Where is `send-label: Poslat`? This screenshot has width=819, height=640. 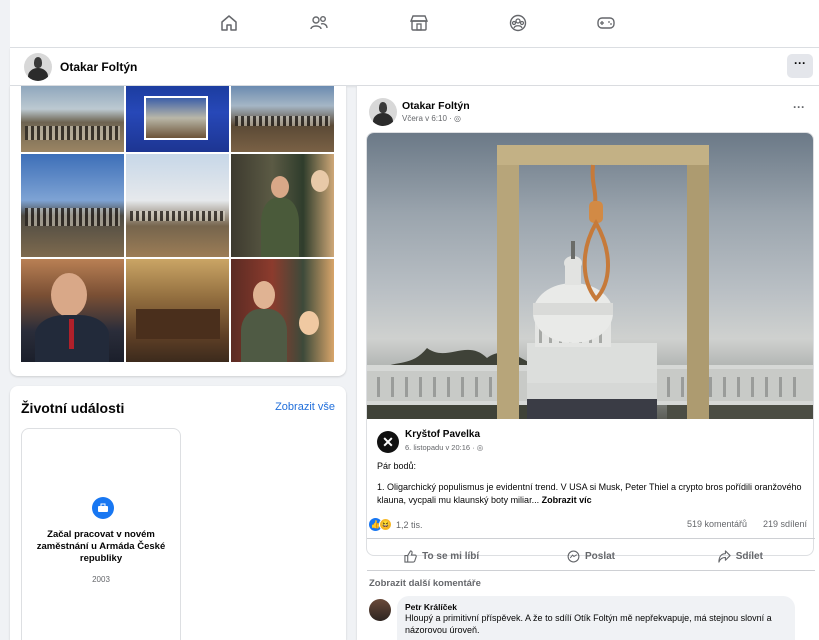
send-label: Poslat is located at coordinates (599, 556).